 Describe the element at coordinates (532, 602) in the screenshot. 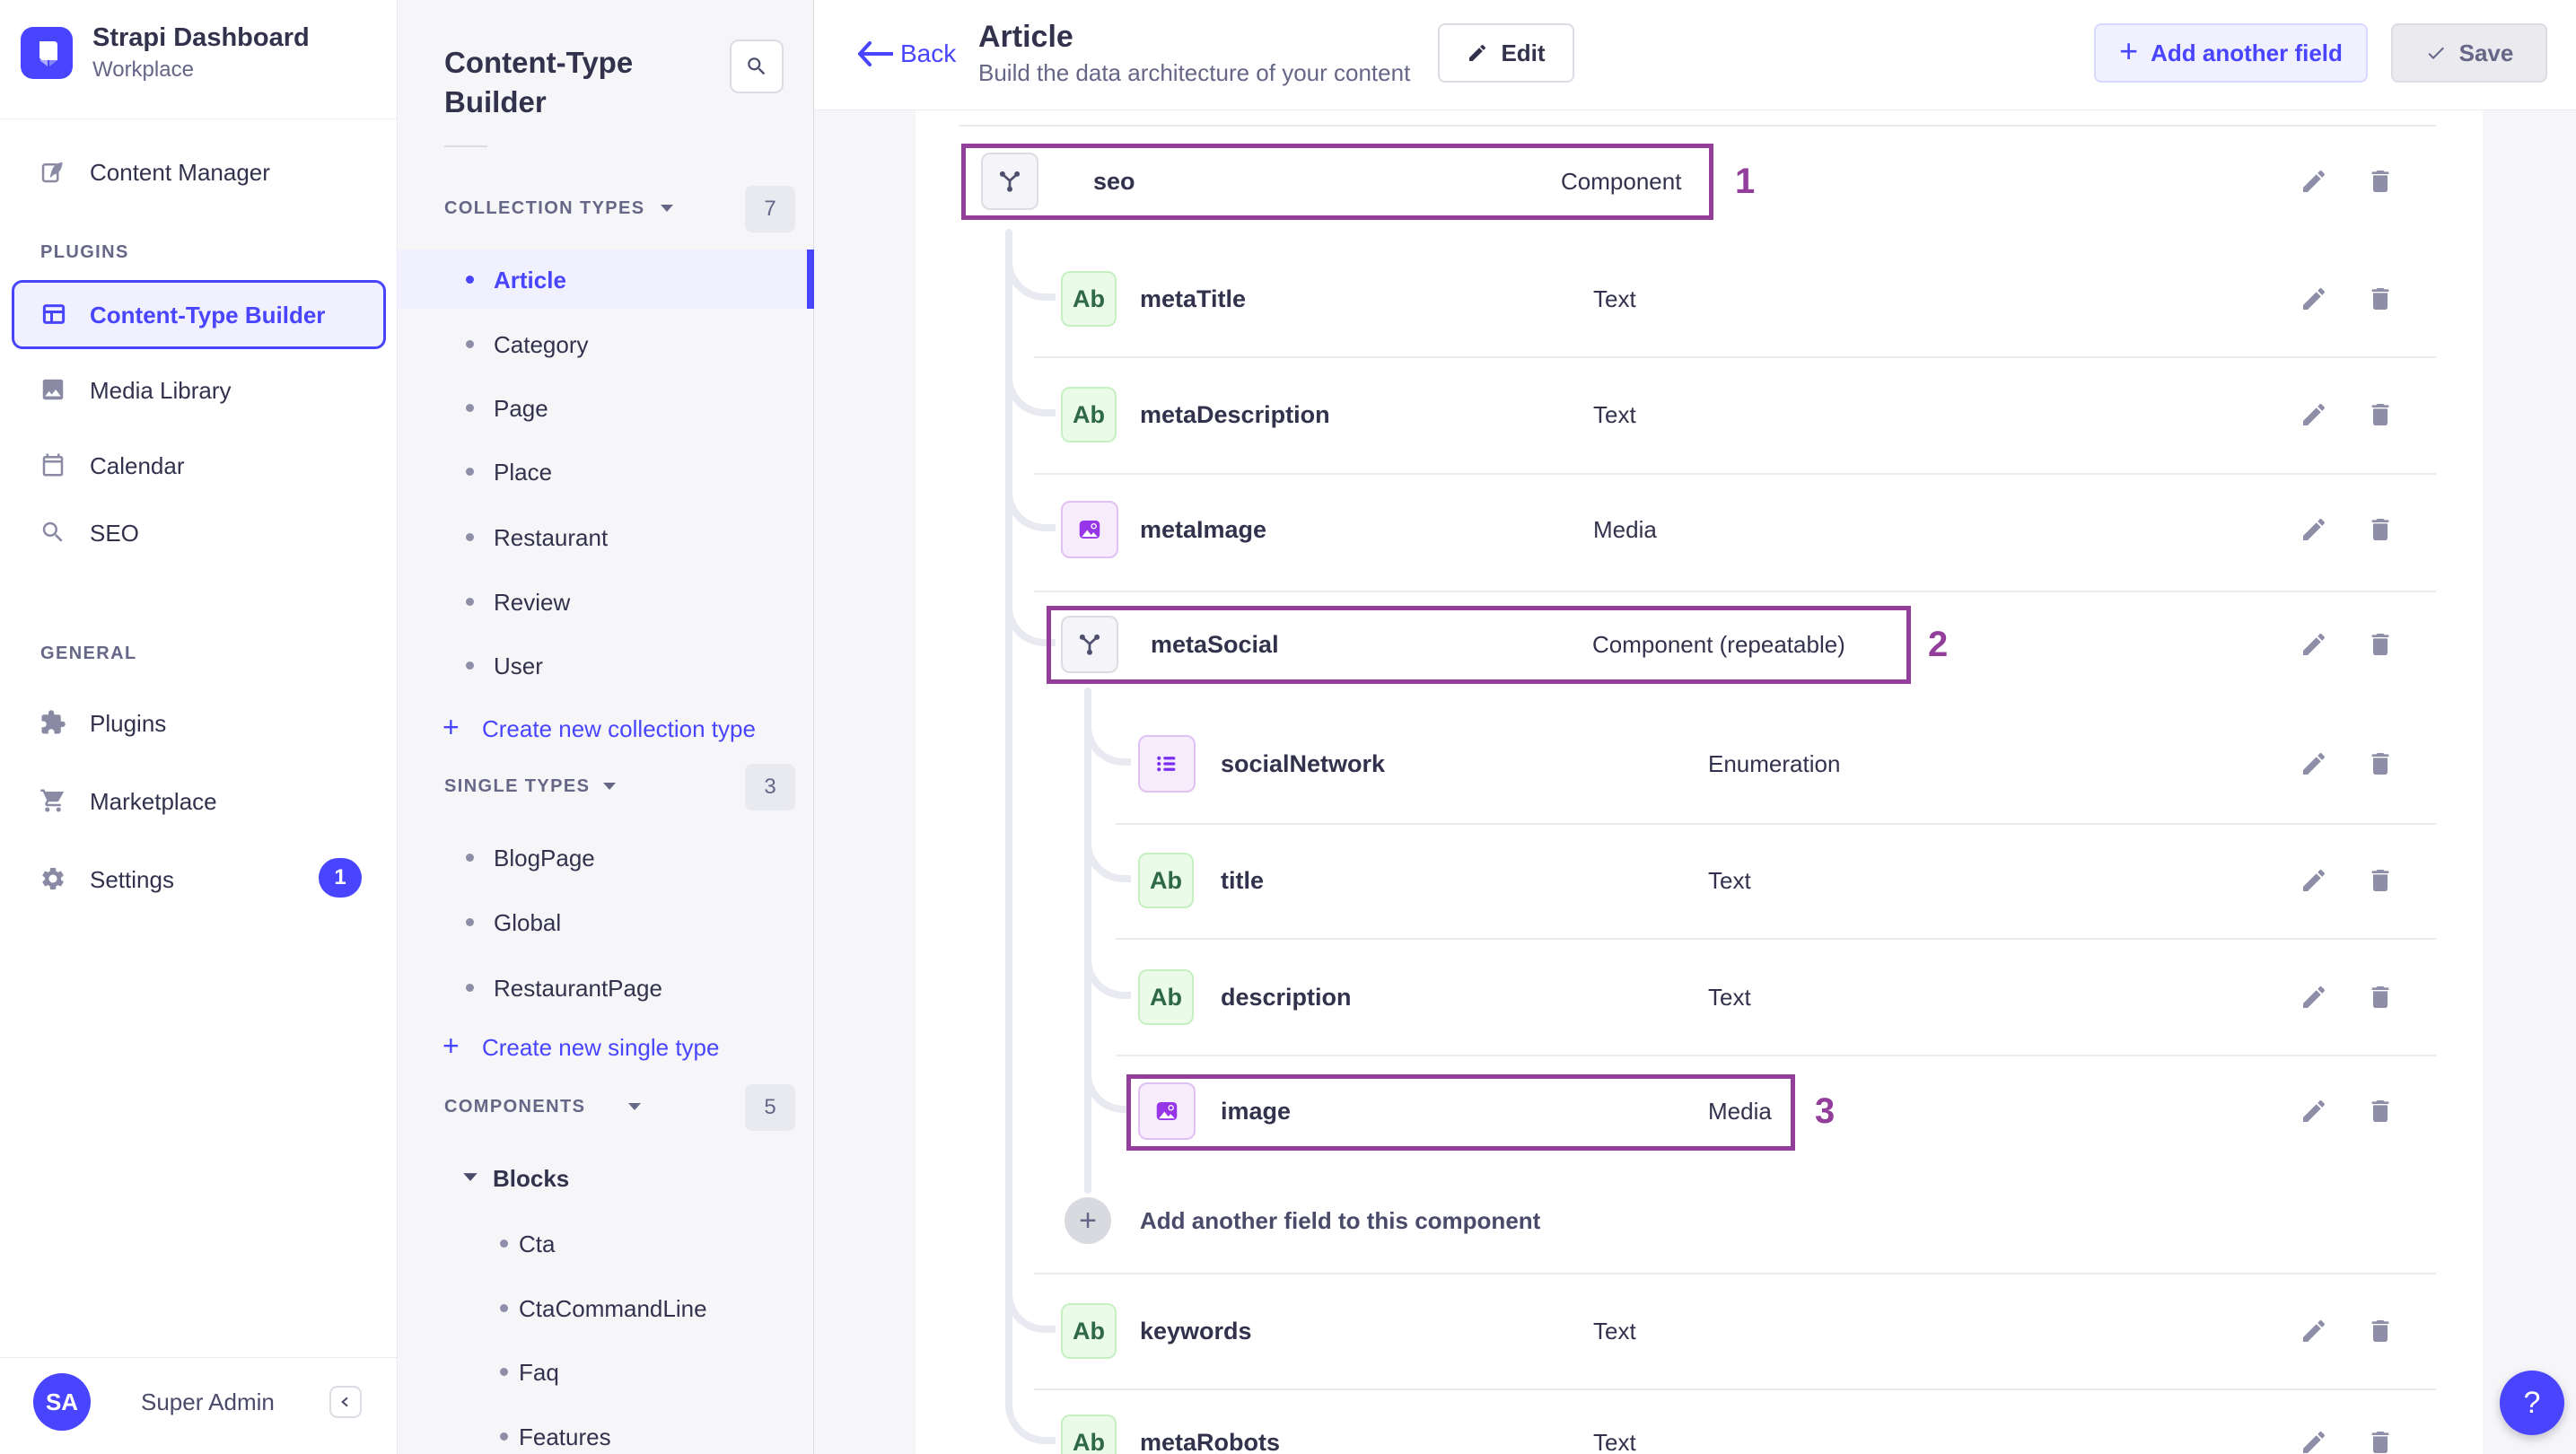

I see `sidebar-item-review: Review` at that location.